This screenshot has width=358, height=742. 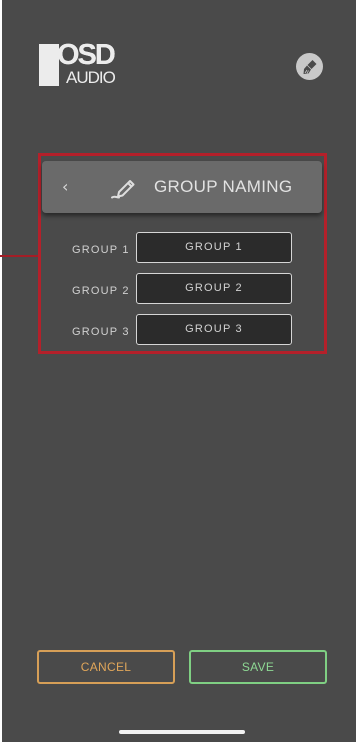 What do you see at coordinates (182, 732) in the screenshot?
I see `home-indicator` at bounding box center [182, 732].